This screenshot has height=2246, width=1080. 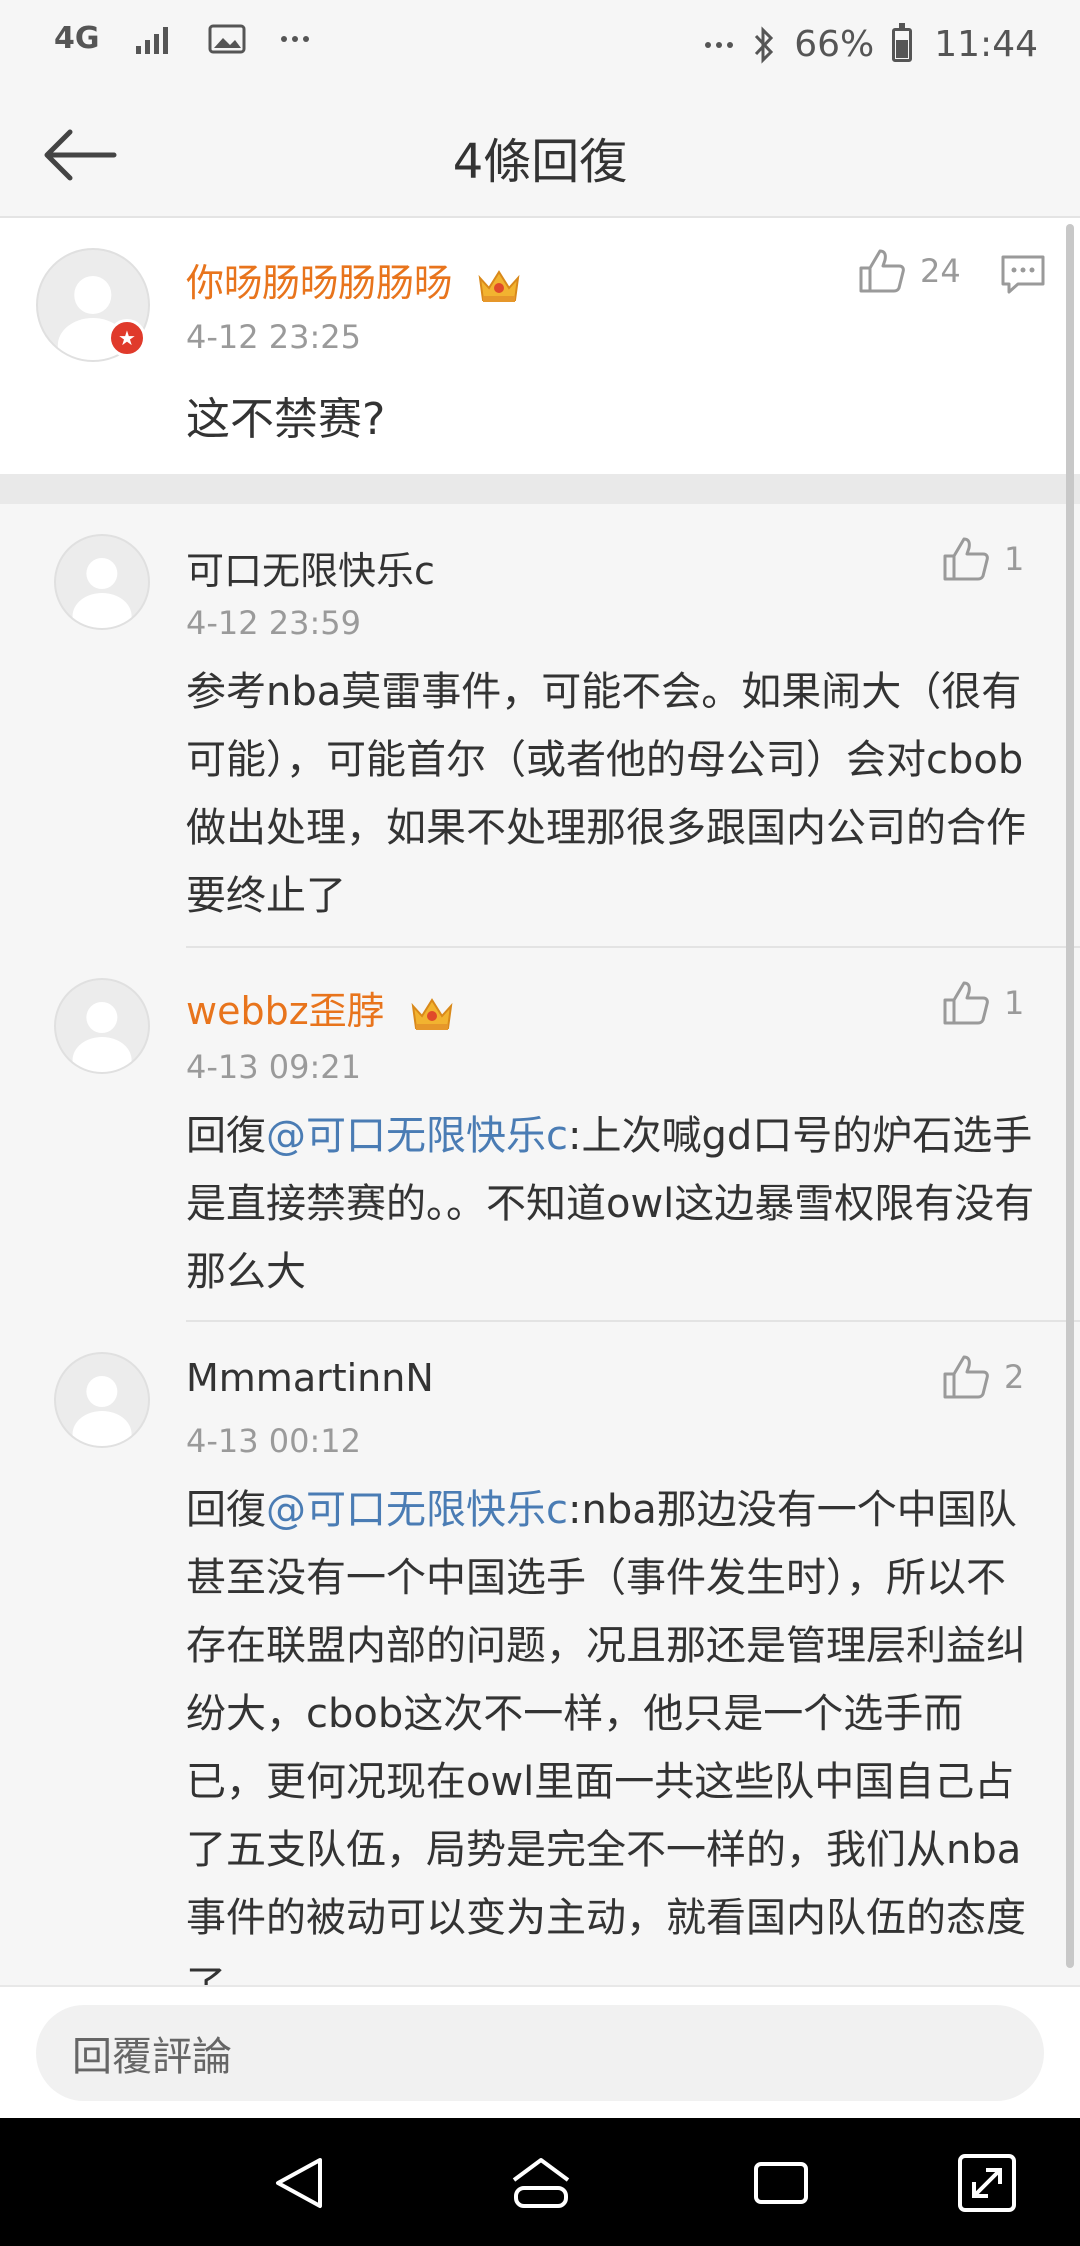 What do you see at coordinates (1014, 1377) in the screenshot?
I see `like-count: 2` at bounding box center [1014, 1377].